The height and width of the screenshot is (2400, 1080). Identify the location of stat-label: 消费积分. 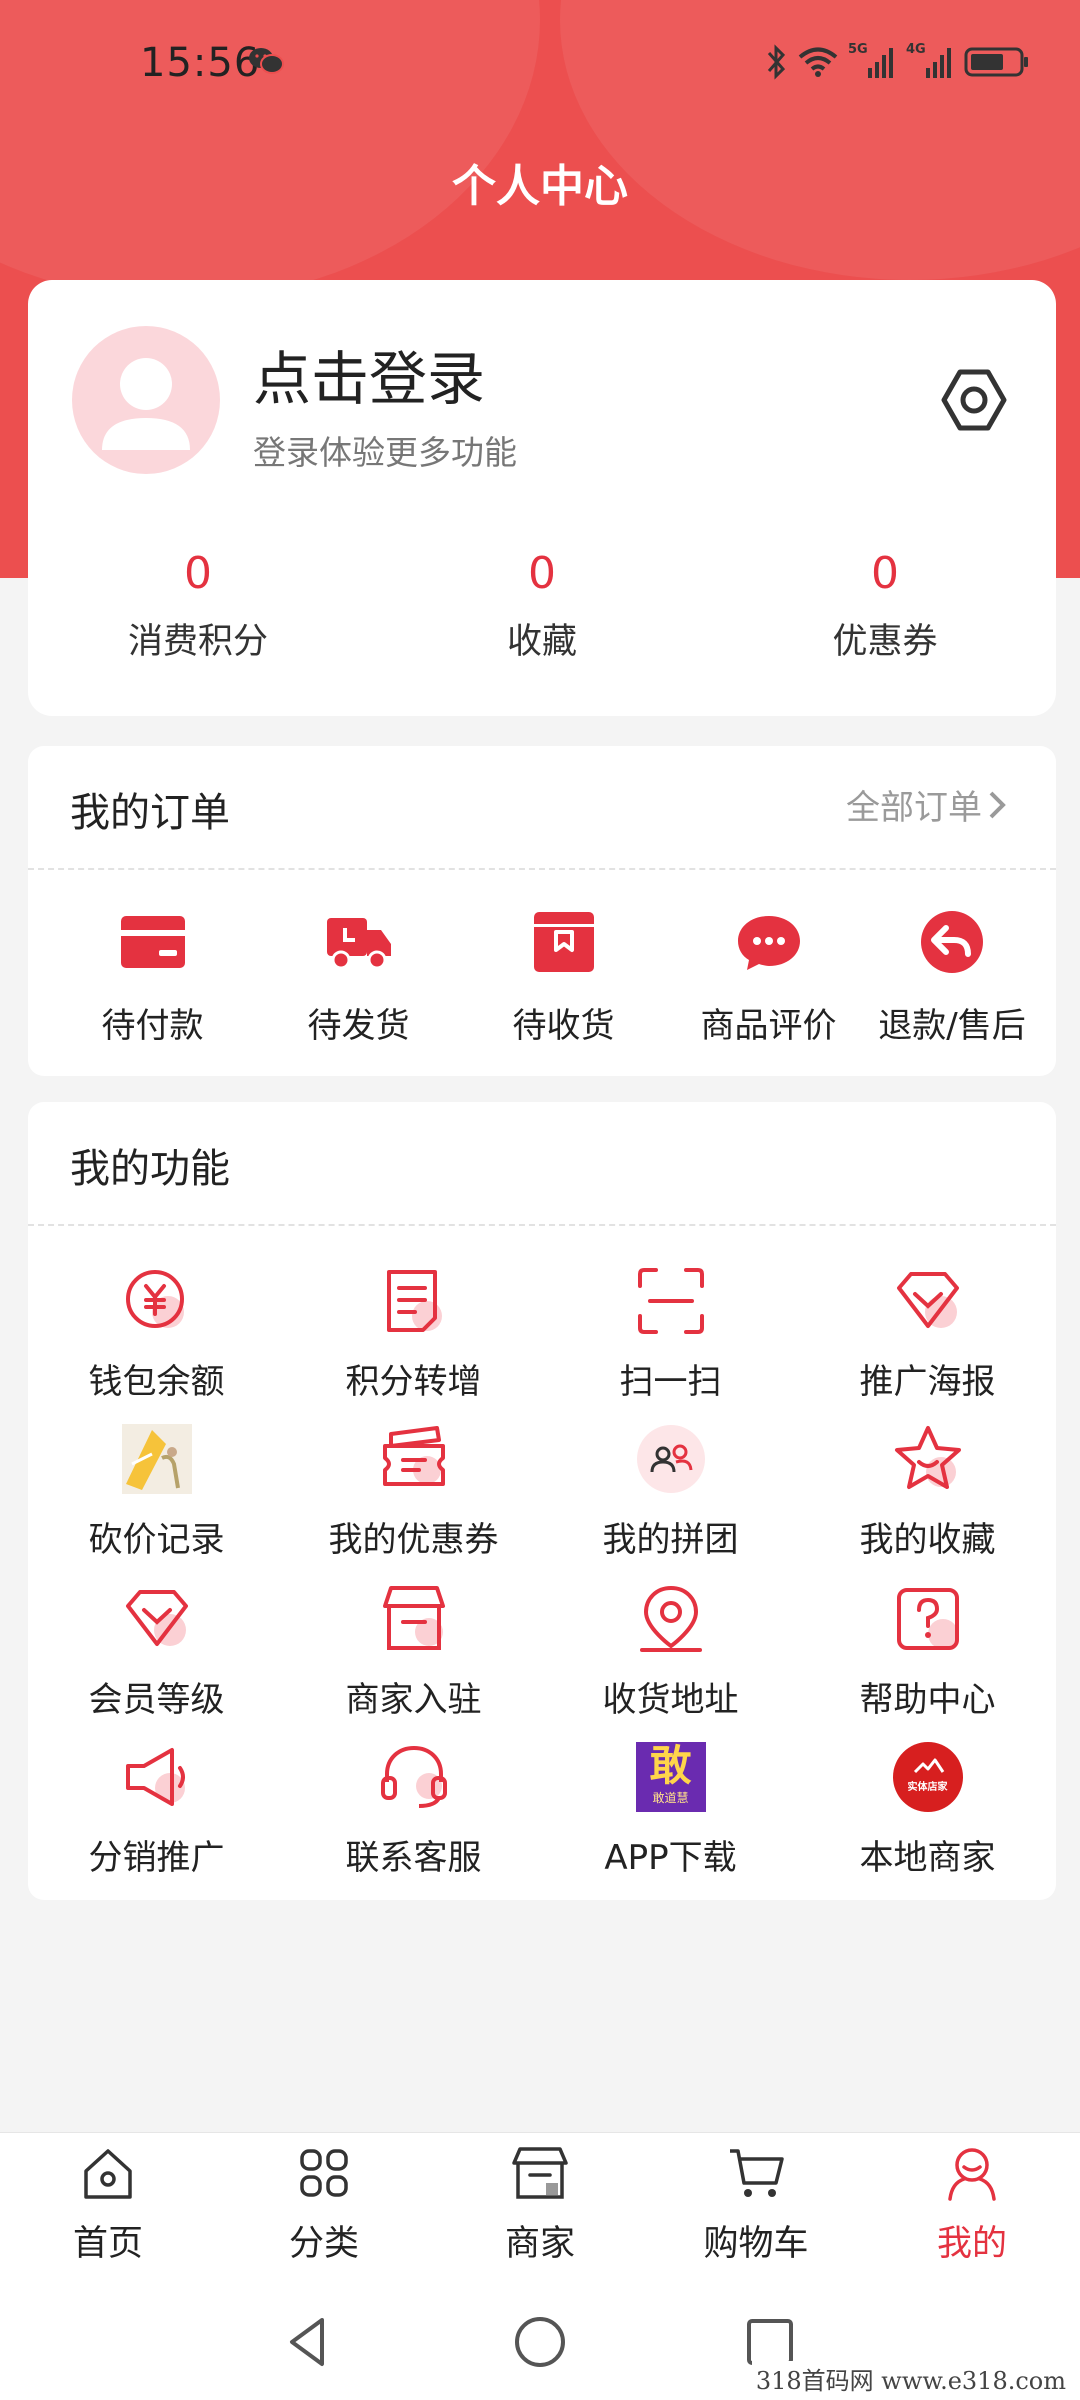
(197, 642).